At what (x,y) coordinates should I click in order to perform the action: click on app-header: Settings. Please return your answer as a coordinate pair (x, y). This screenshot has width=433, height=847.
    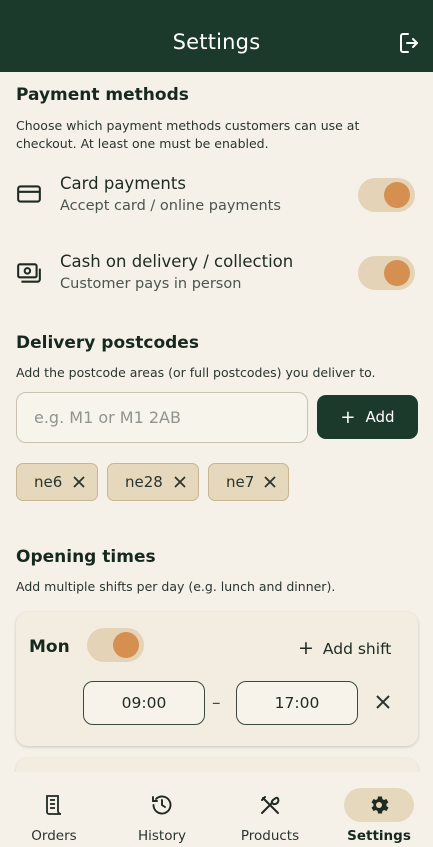
    Looking at the image, I should click on (216, 36).